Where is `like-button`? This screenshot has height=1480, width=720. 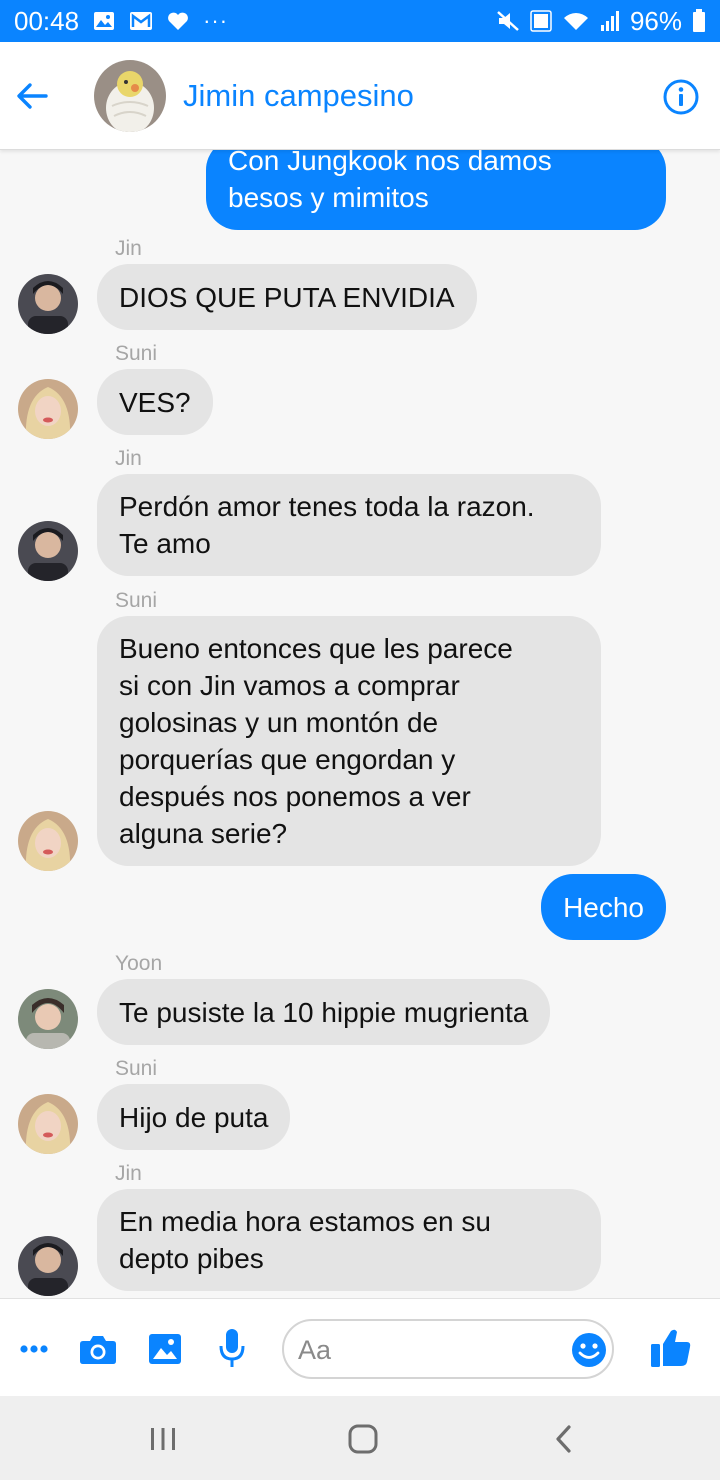
like-button is located at coordinates (671, 1348).